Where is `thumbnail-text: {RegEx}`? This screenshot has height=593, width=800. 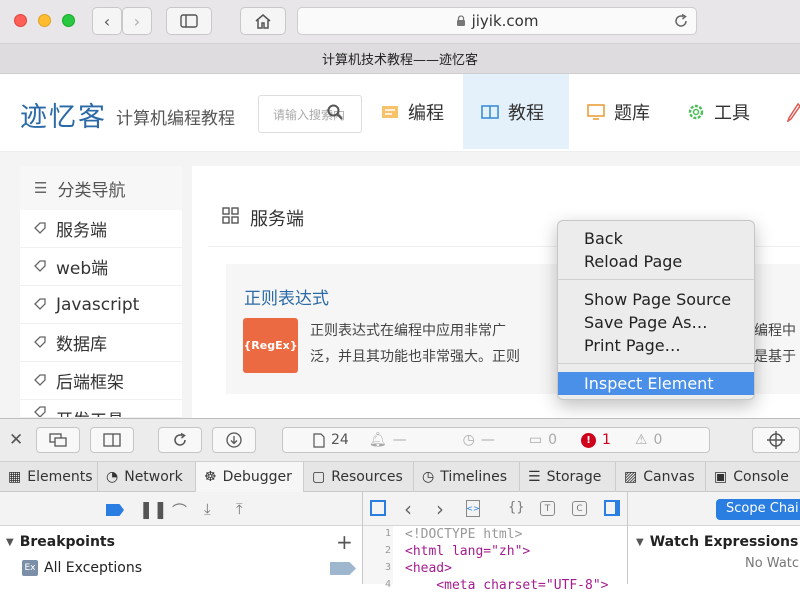
thumbnail-text: {RegEx} is located at coordinates (270, 345).